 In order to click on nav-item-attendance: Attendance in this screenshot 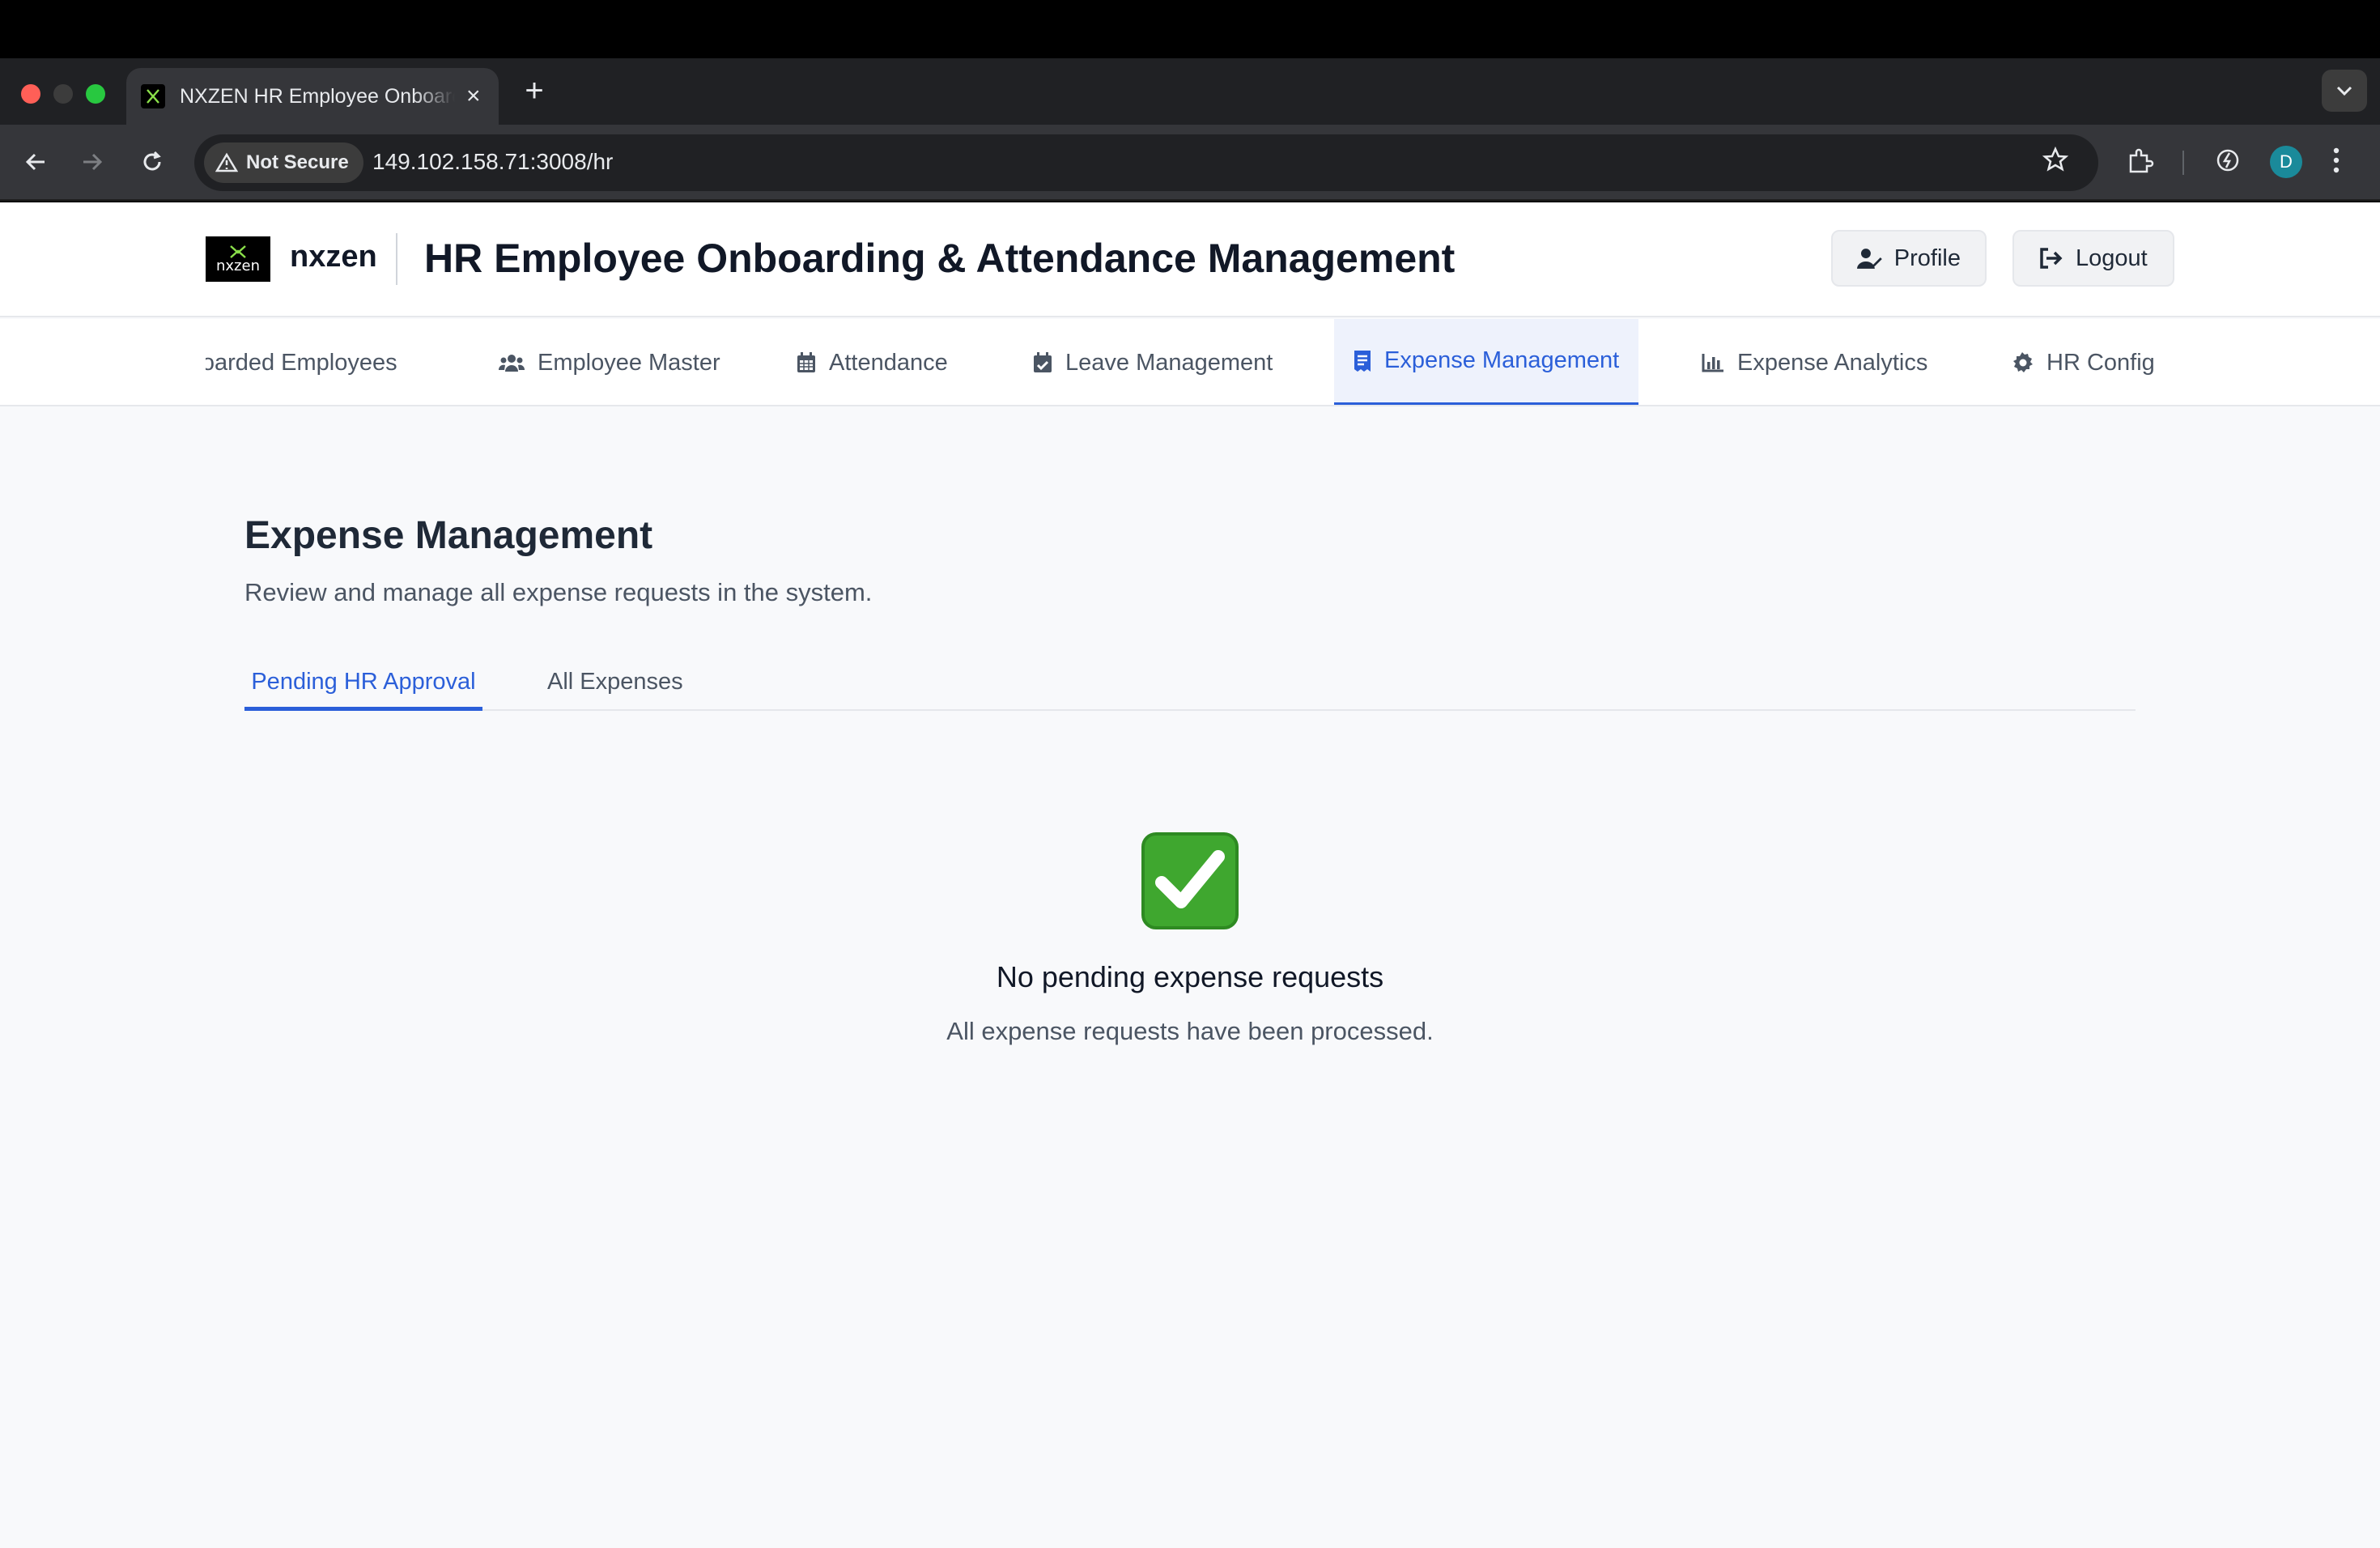, I will do `click(872, 362)`.